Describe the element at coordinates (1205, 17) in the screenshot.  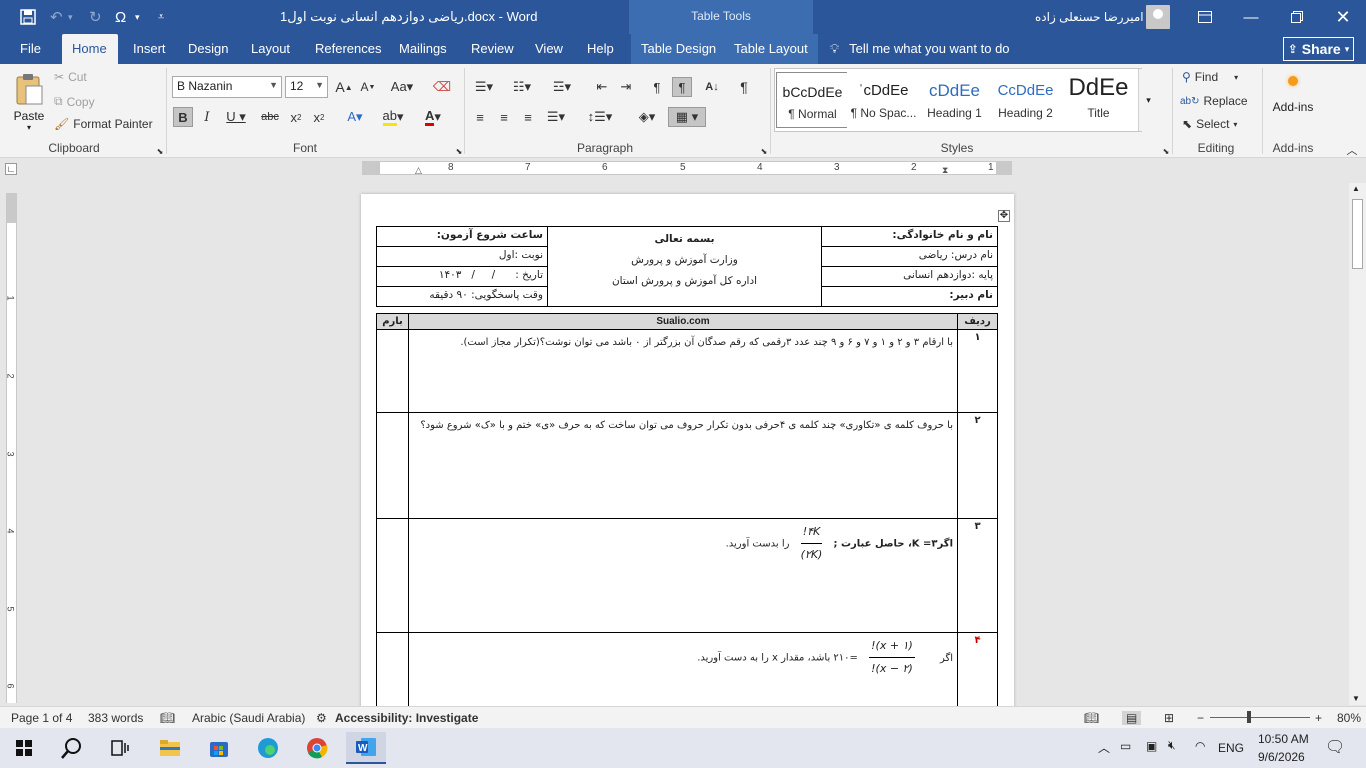
I see `ribbon-display-icon` at that location.